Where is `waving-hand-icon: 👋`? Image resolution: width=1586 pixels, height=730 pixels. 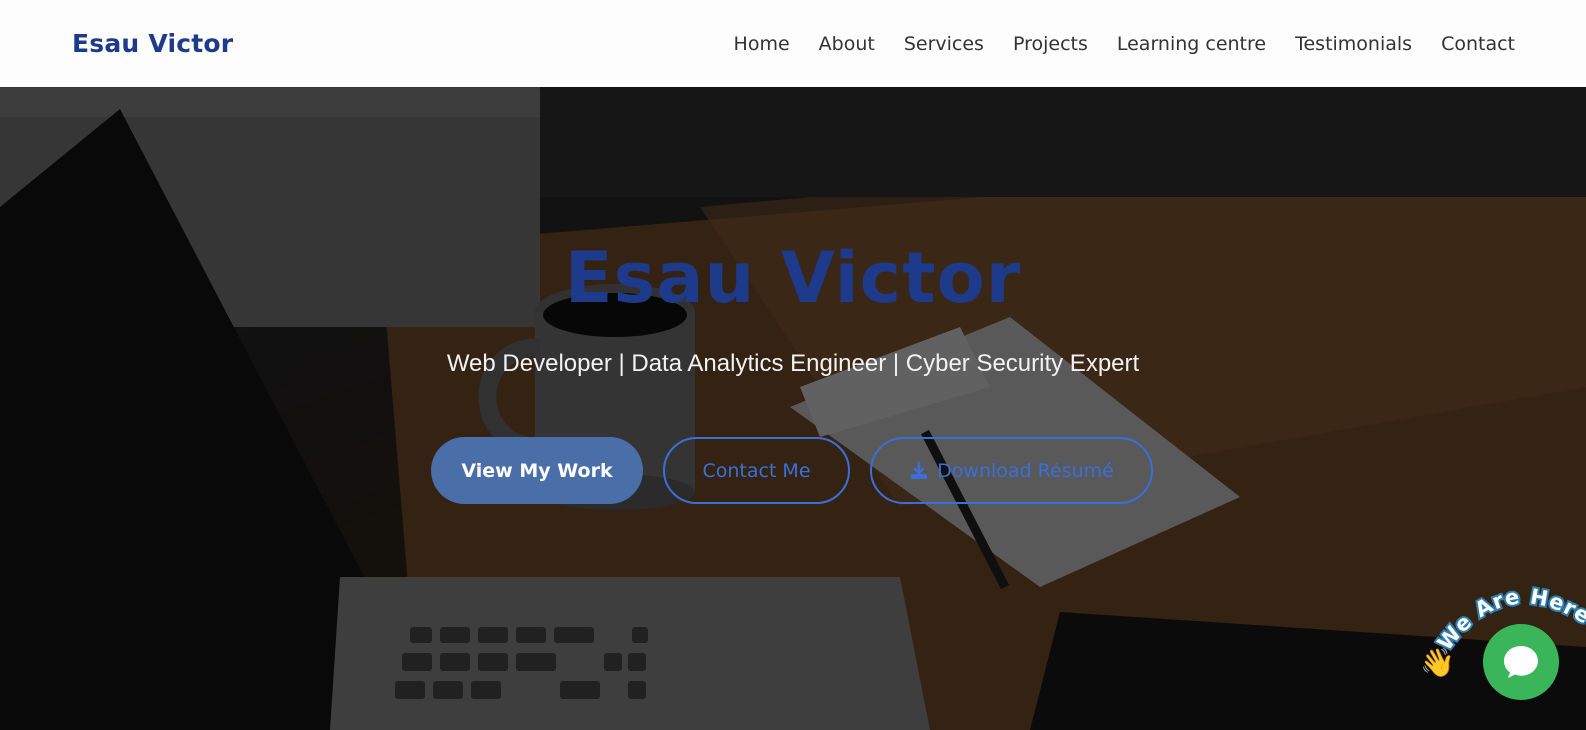
waving-hand-icon: 👋 is located at coordinates (1437, 662).